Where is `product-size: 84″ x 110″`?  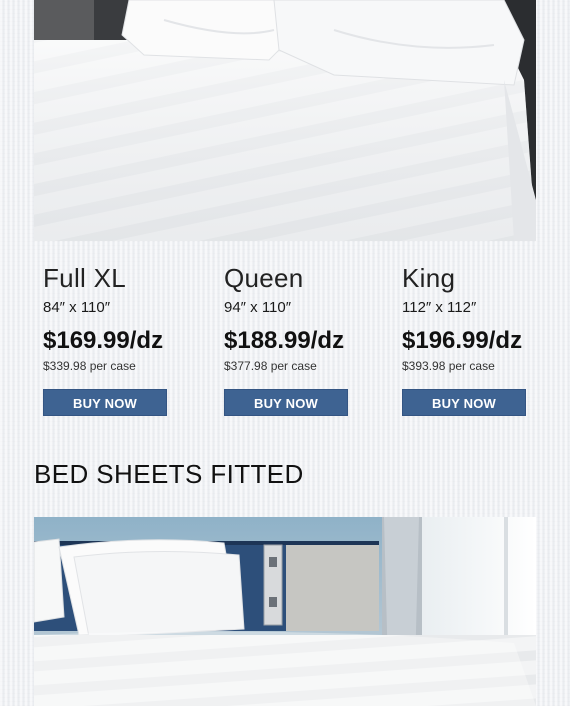 product-size: 84″ x 110″ is located at coordinates (77, 307).